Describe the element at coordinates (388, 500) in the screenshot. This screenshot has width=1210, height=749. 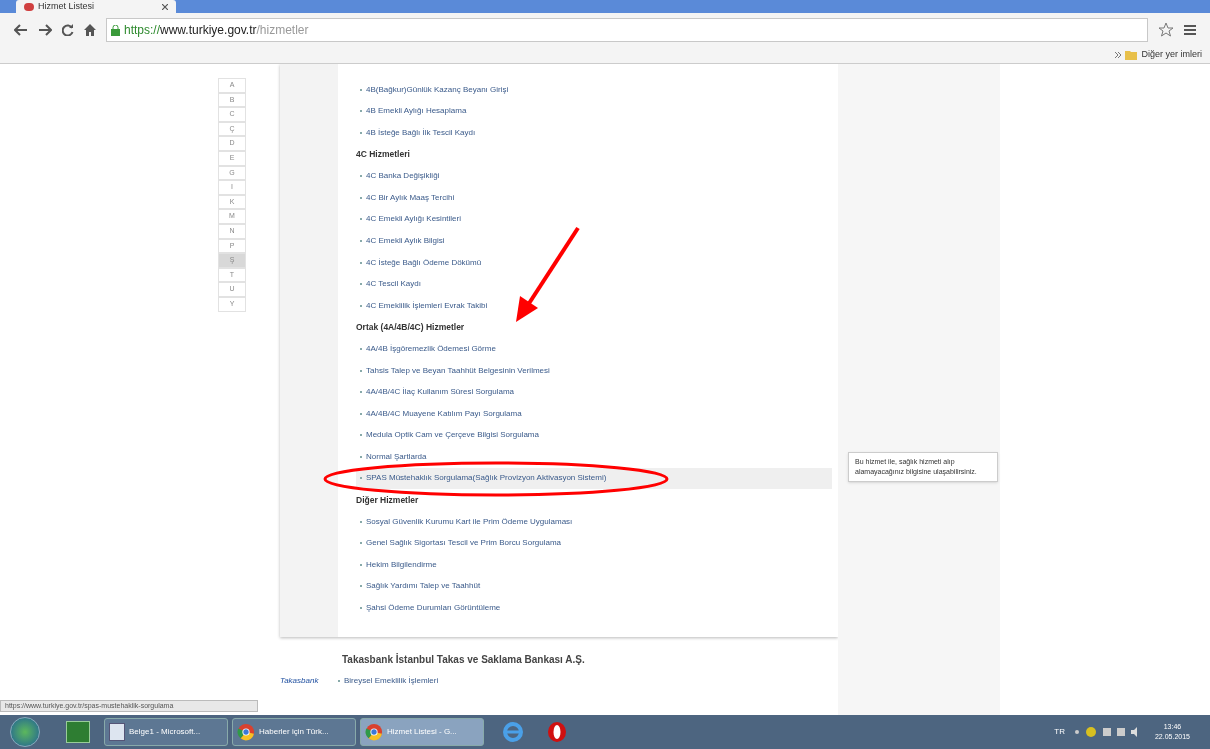
I see `section-heading: Diğer Hizmetler` at that location.